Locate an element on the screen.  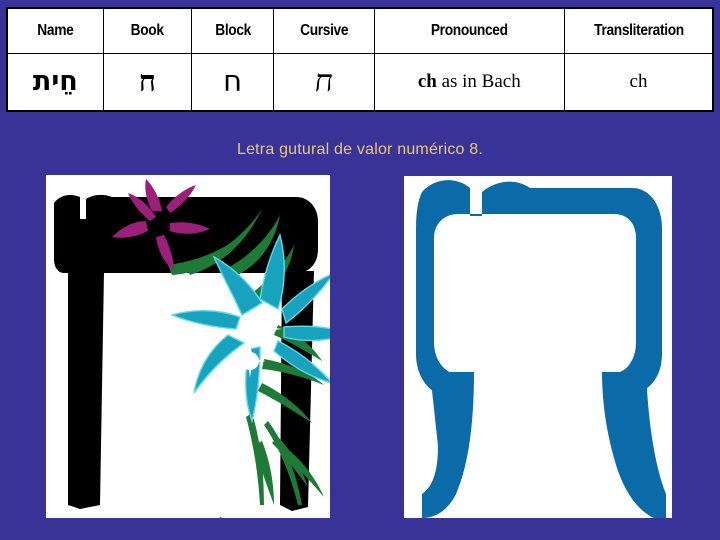
column-header-name: Name is located at coordinates (55, 30).